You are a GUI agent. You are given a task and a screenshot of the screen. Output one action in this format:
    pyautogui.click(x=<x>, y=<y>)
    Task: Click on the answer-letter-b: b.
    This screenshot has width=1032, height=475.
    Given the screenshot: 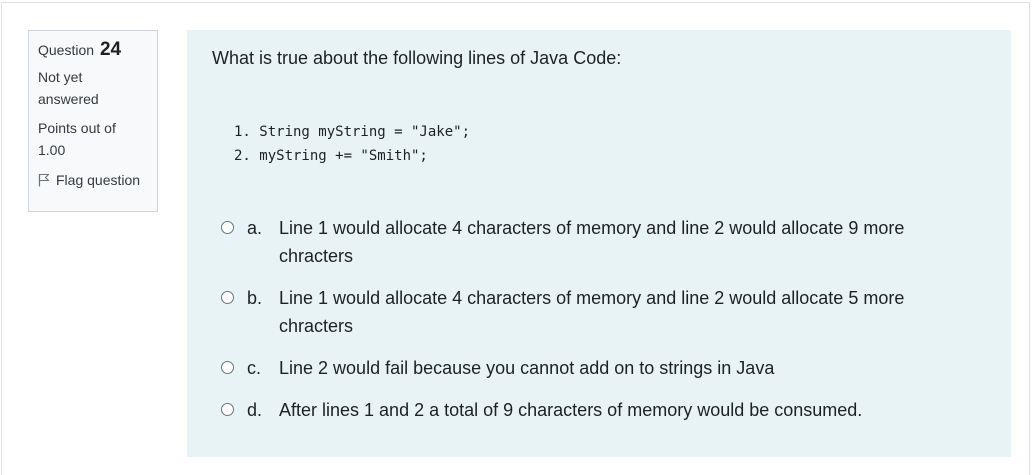 What is the action you would take?
    pyautogui.click(x=255, y=298)
    